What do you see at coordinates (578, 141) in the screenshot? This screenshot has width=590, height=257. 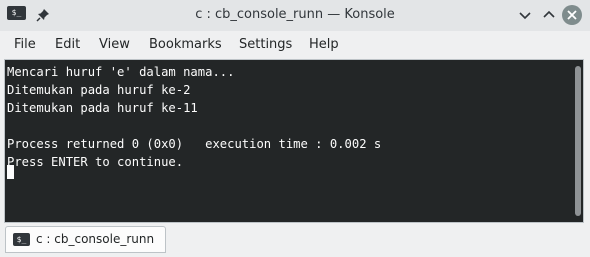 I see `vertical-scrollbar` at bounding box center [578, 141].